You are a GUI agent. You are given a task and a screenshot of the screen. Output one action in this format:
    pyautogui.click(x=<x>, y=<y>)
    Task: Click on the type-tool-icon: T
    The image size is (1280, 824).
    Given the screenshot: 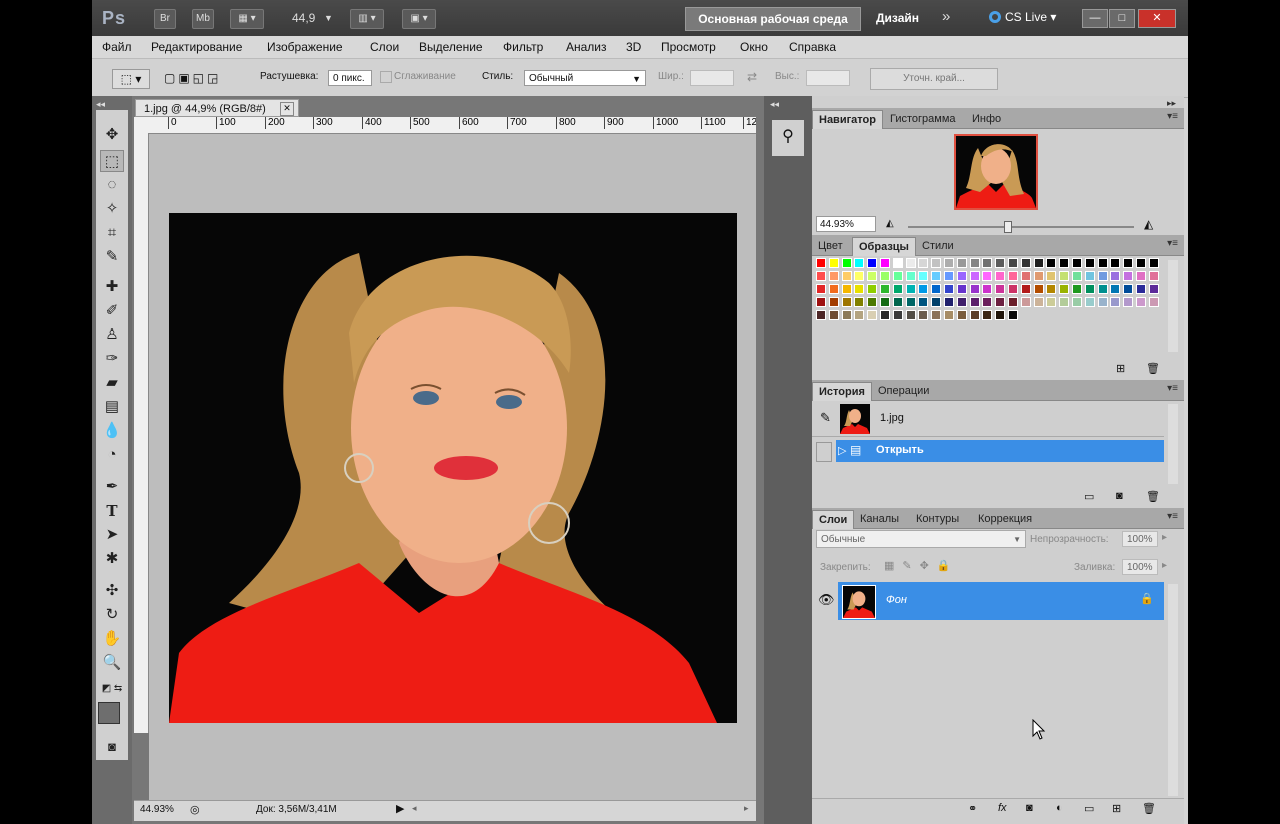 What is the action you would take?
    pyautogui.click(x=112, y=511)
    